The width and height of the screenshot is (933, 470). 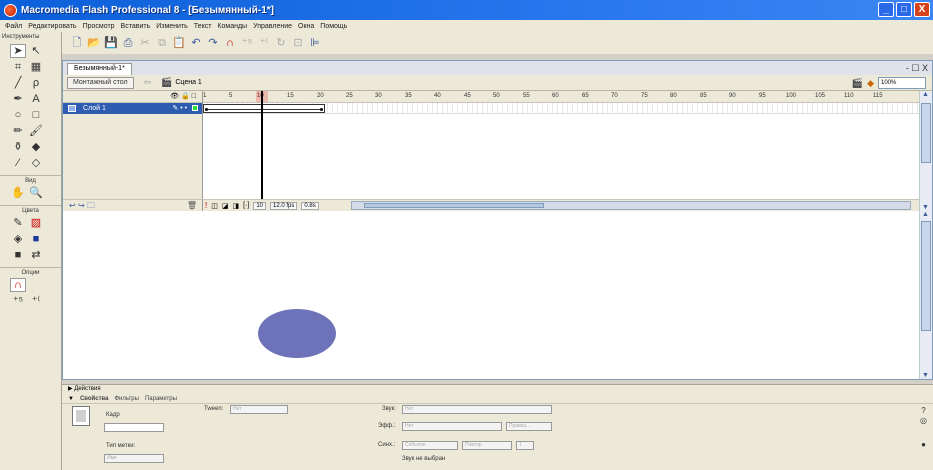 I want to click on open-file-icon: 📂, so click(x=94, y=43).